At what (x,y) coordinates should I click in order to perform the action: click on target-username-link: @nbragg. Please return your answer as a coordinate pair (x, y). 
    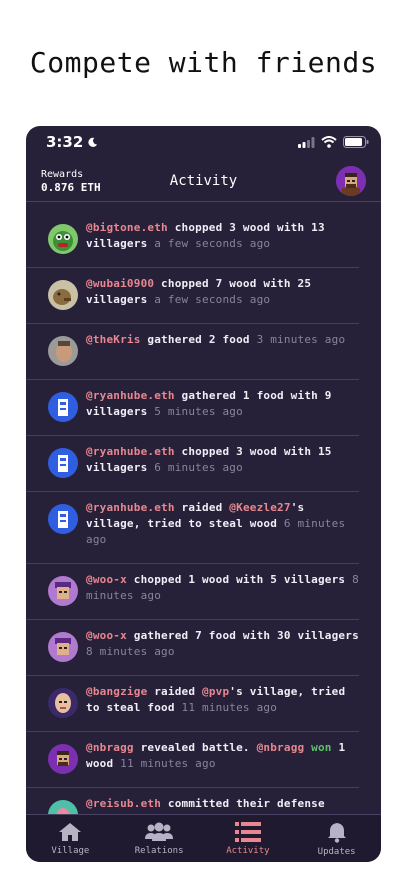
    Looking at the image, I should click on (281, 747).